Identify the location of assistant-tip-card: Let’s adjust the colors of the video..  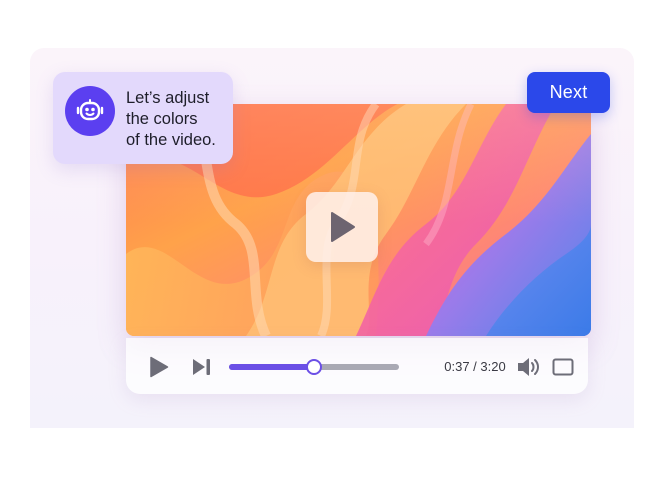
(143, 118).